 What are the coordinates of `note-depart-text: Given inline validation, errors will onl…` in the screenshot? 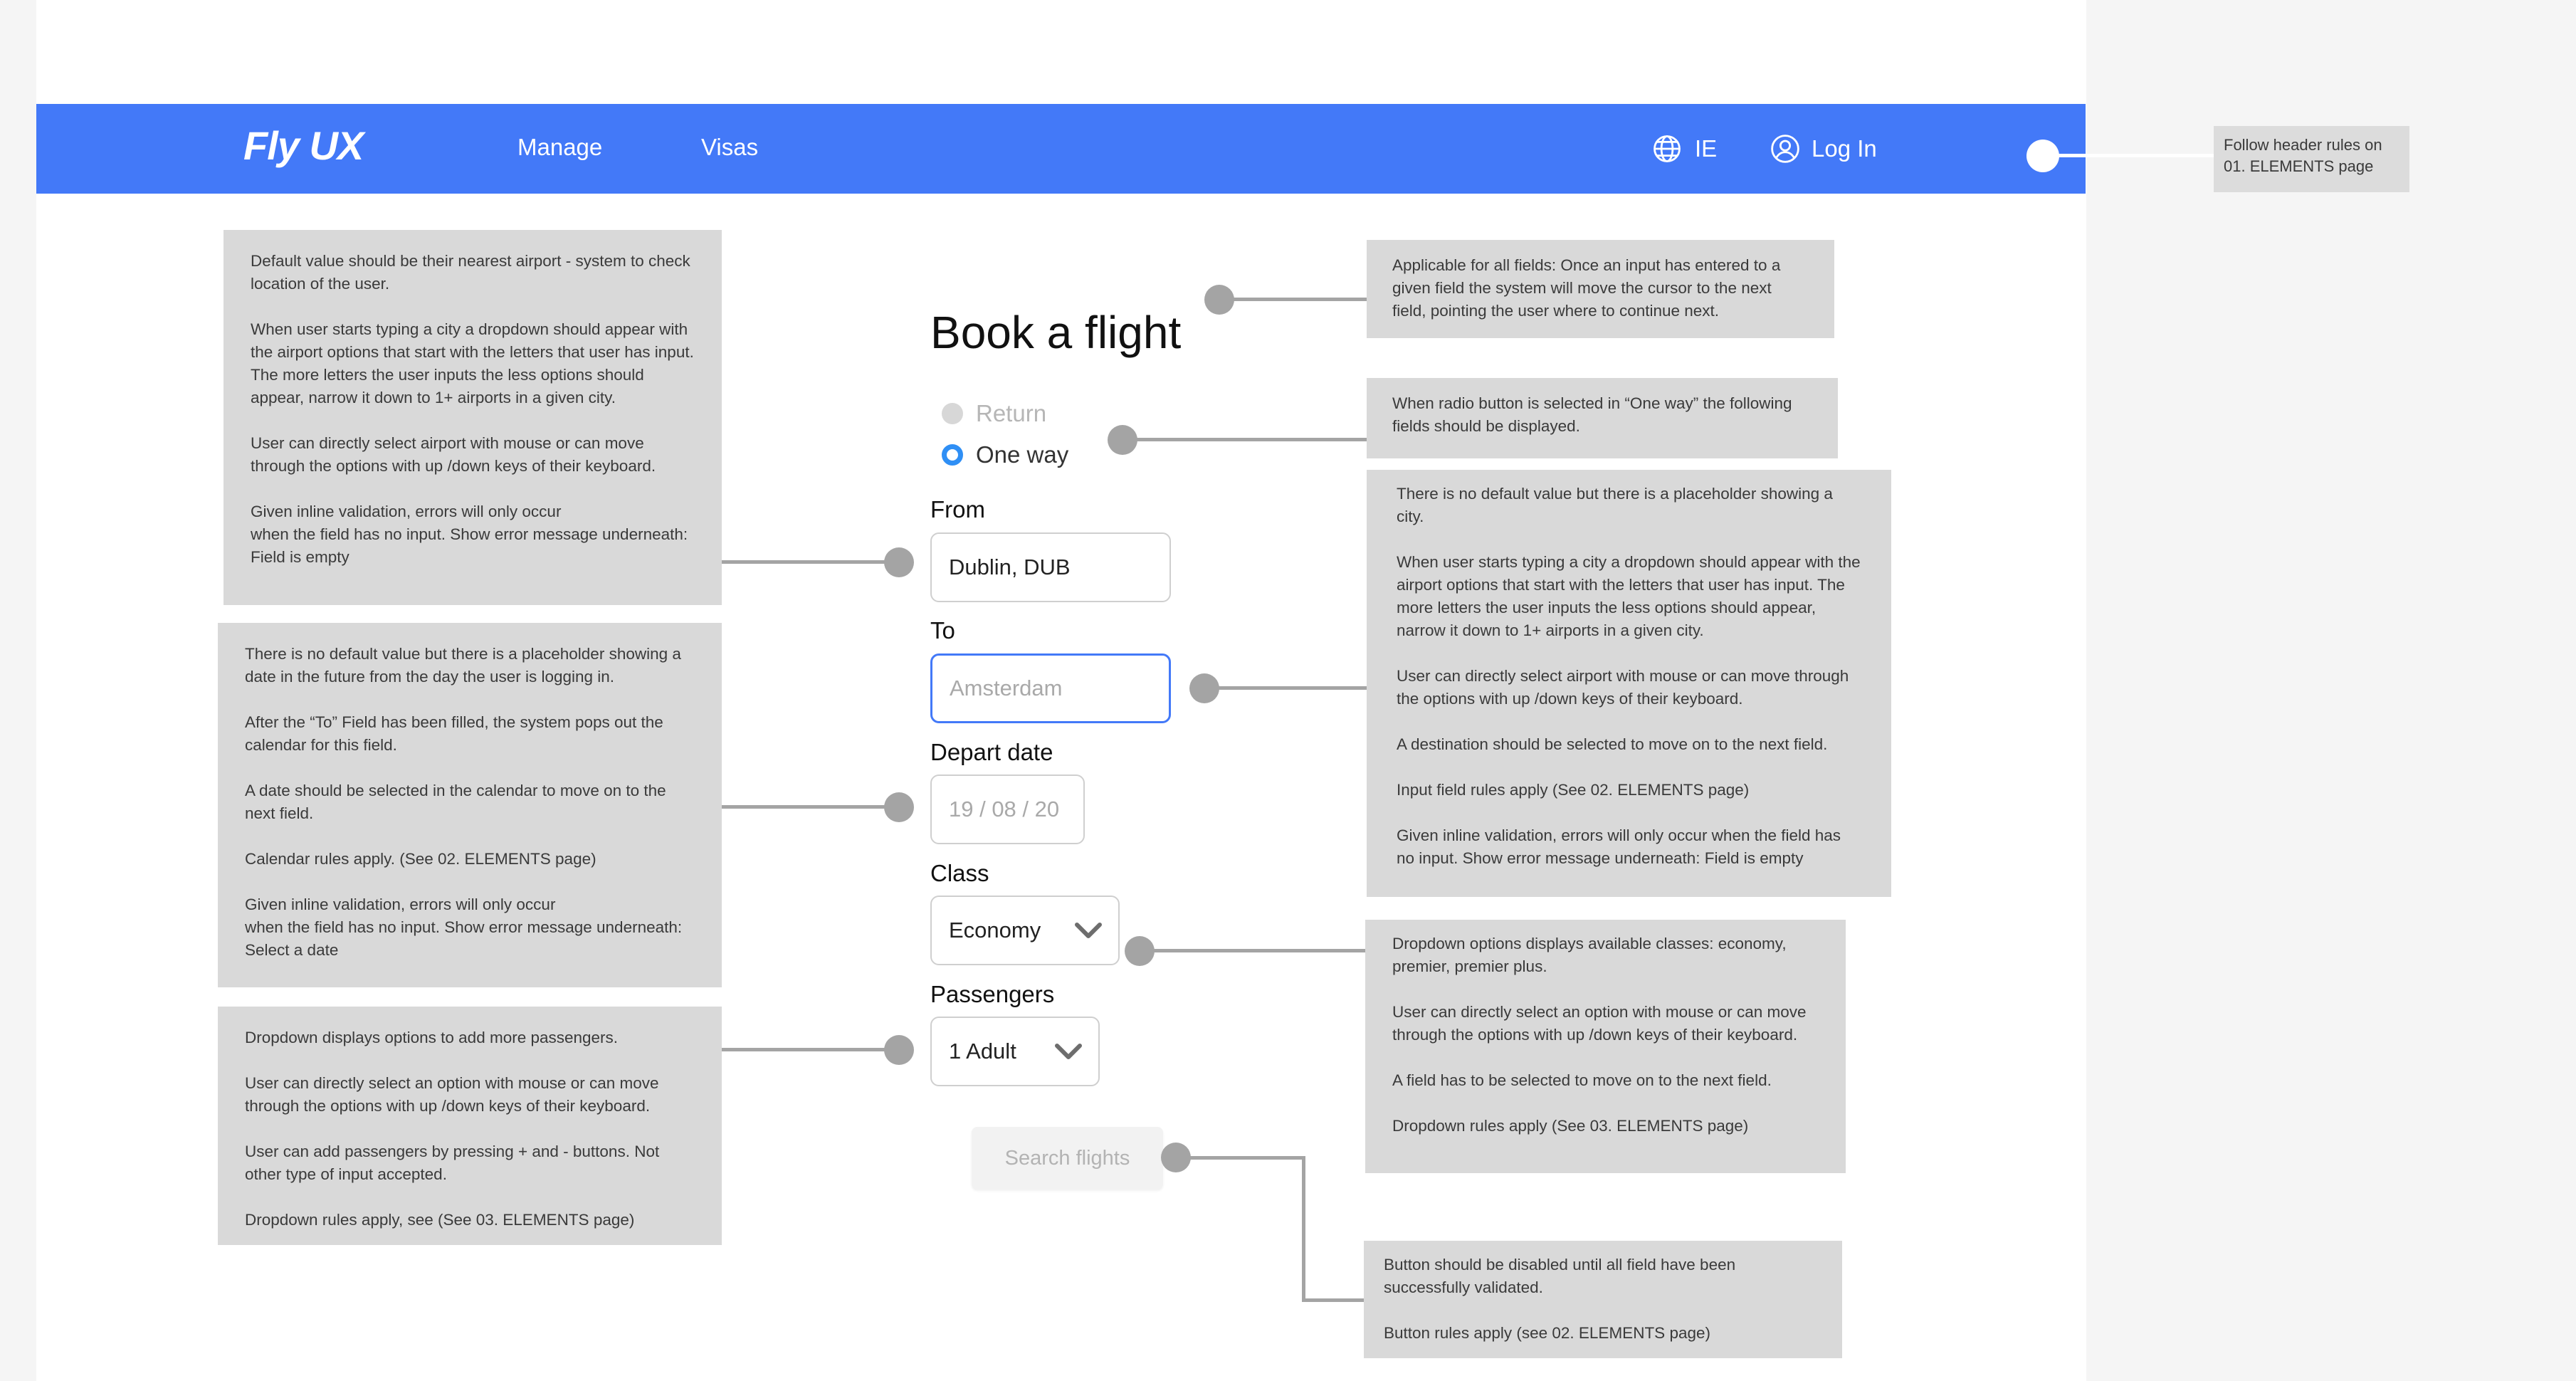 It's located at (464, 927).